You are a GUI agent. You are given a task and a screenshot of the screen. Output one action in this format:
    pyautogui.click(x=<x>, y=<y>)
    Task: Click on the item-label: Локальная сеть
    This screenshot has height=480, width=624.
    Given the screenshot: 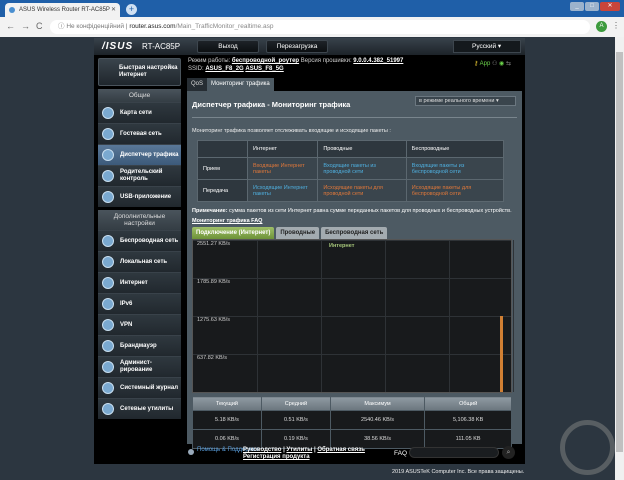 What is the action you would take?
    pyautogui.click(x=144, y=261)
    